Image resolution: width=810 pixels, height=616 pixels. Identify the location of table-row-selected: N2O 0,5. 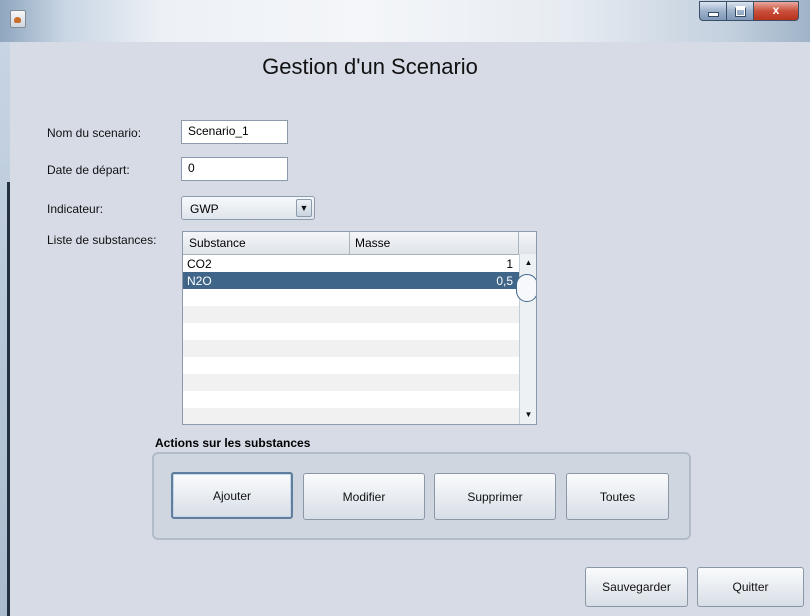
(351, 280).